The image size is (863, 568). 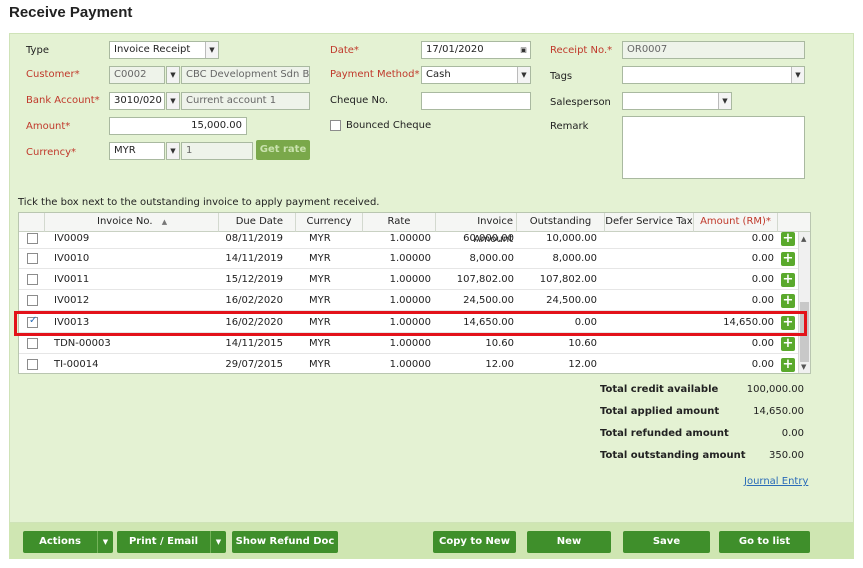 I want to click on currency-select: MYR, so click(x=137, y=151).